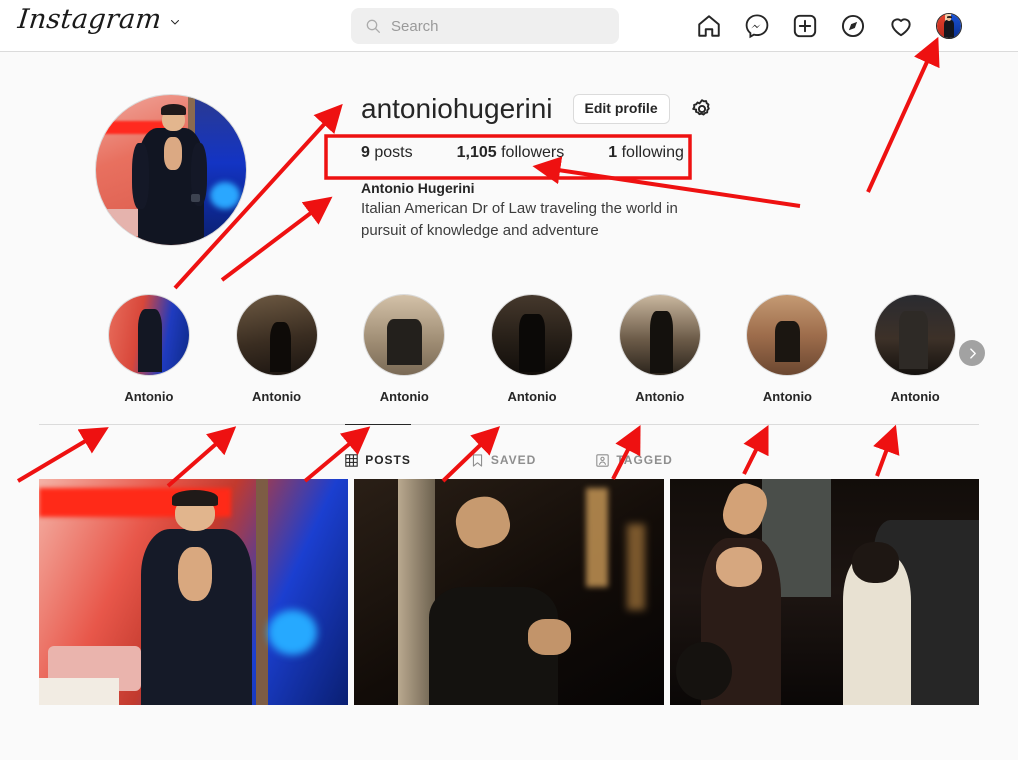  I want to click on highlights-next-button, so click(972, 353).